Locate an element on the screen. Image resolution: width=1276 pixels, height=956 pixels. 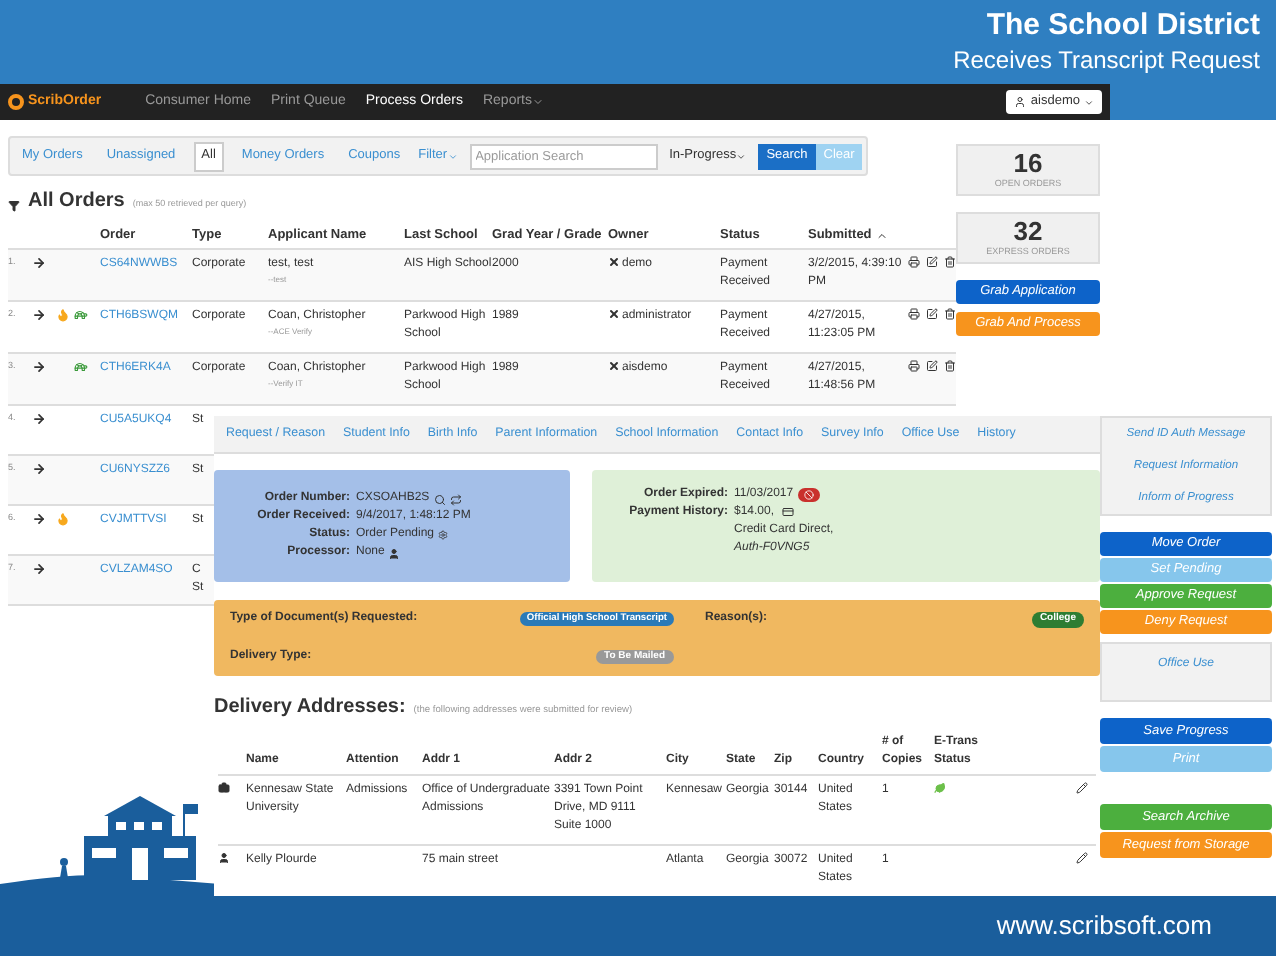
logo-icon is located at coordinates (16, 102).